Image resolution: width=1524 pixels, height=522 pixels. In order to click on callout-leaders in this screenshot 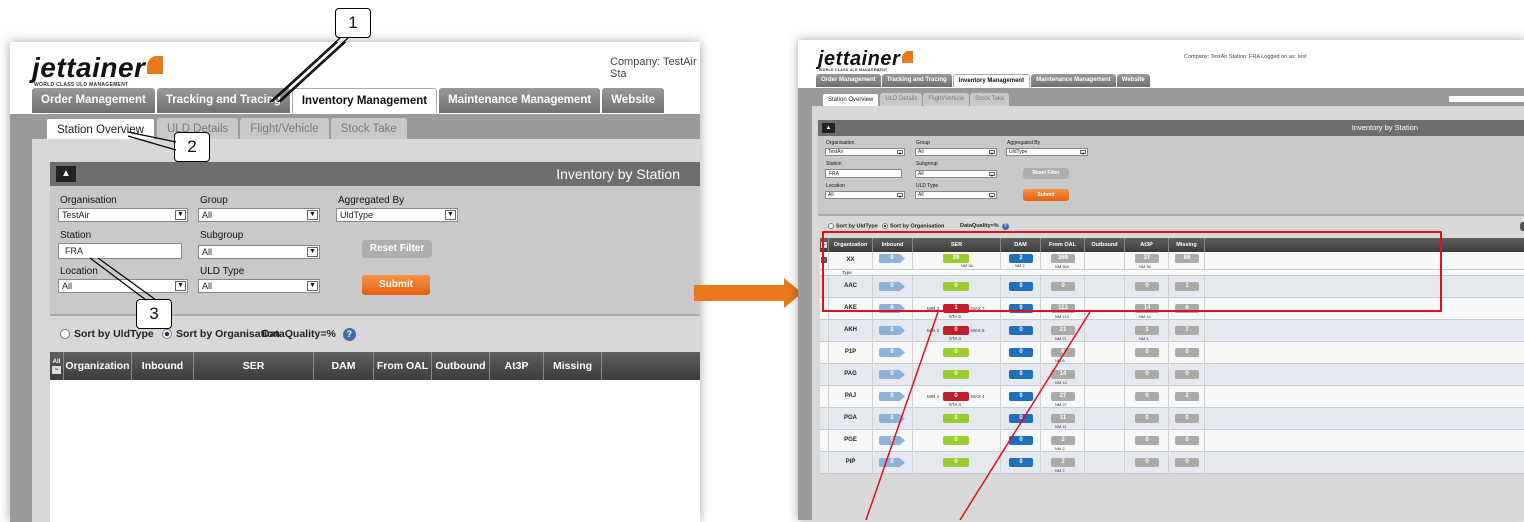, I will do `click(218, 171)`.